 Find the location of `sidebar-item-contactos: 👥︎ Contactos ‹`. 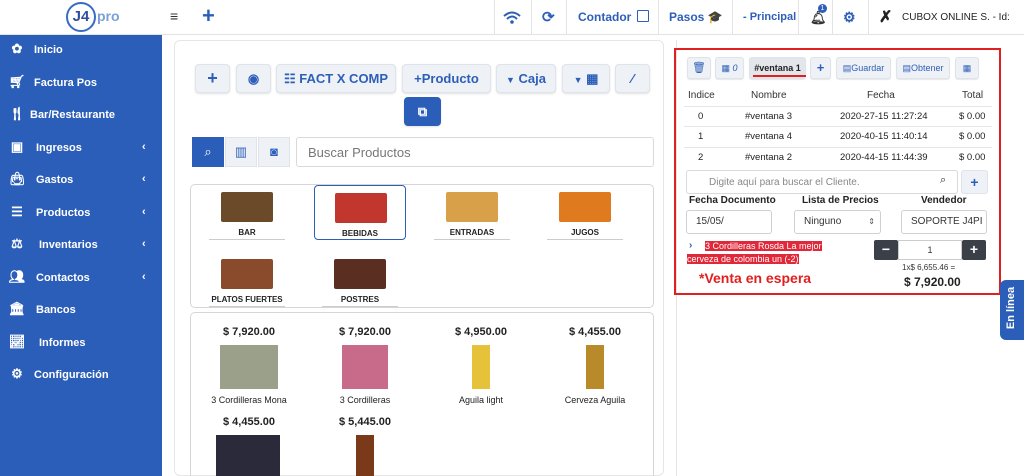

sidebar-item-contactos: 👥︎ Contactos ‹ is located at coordinates (81, 279).